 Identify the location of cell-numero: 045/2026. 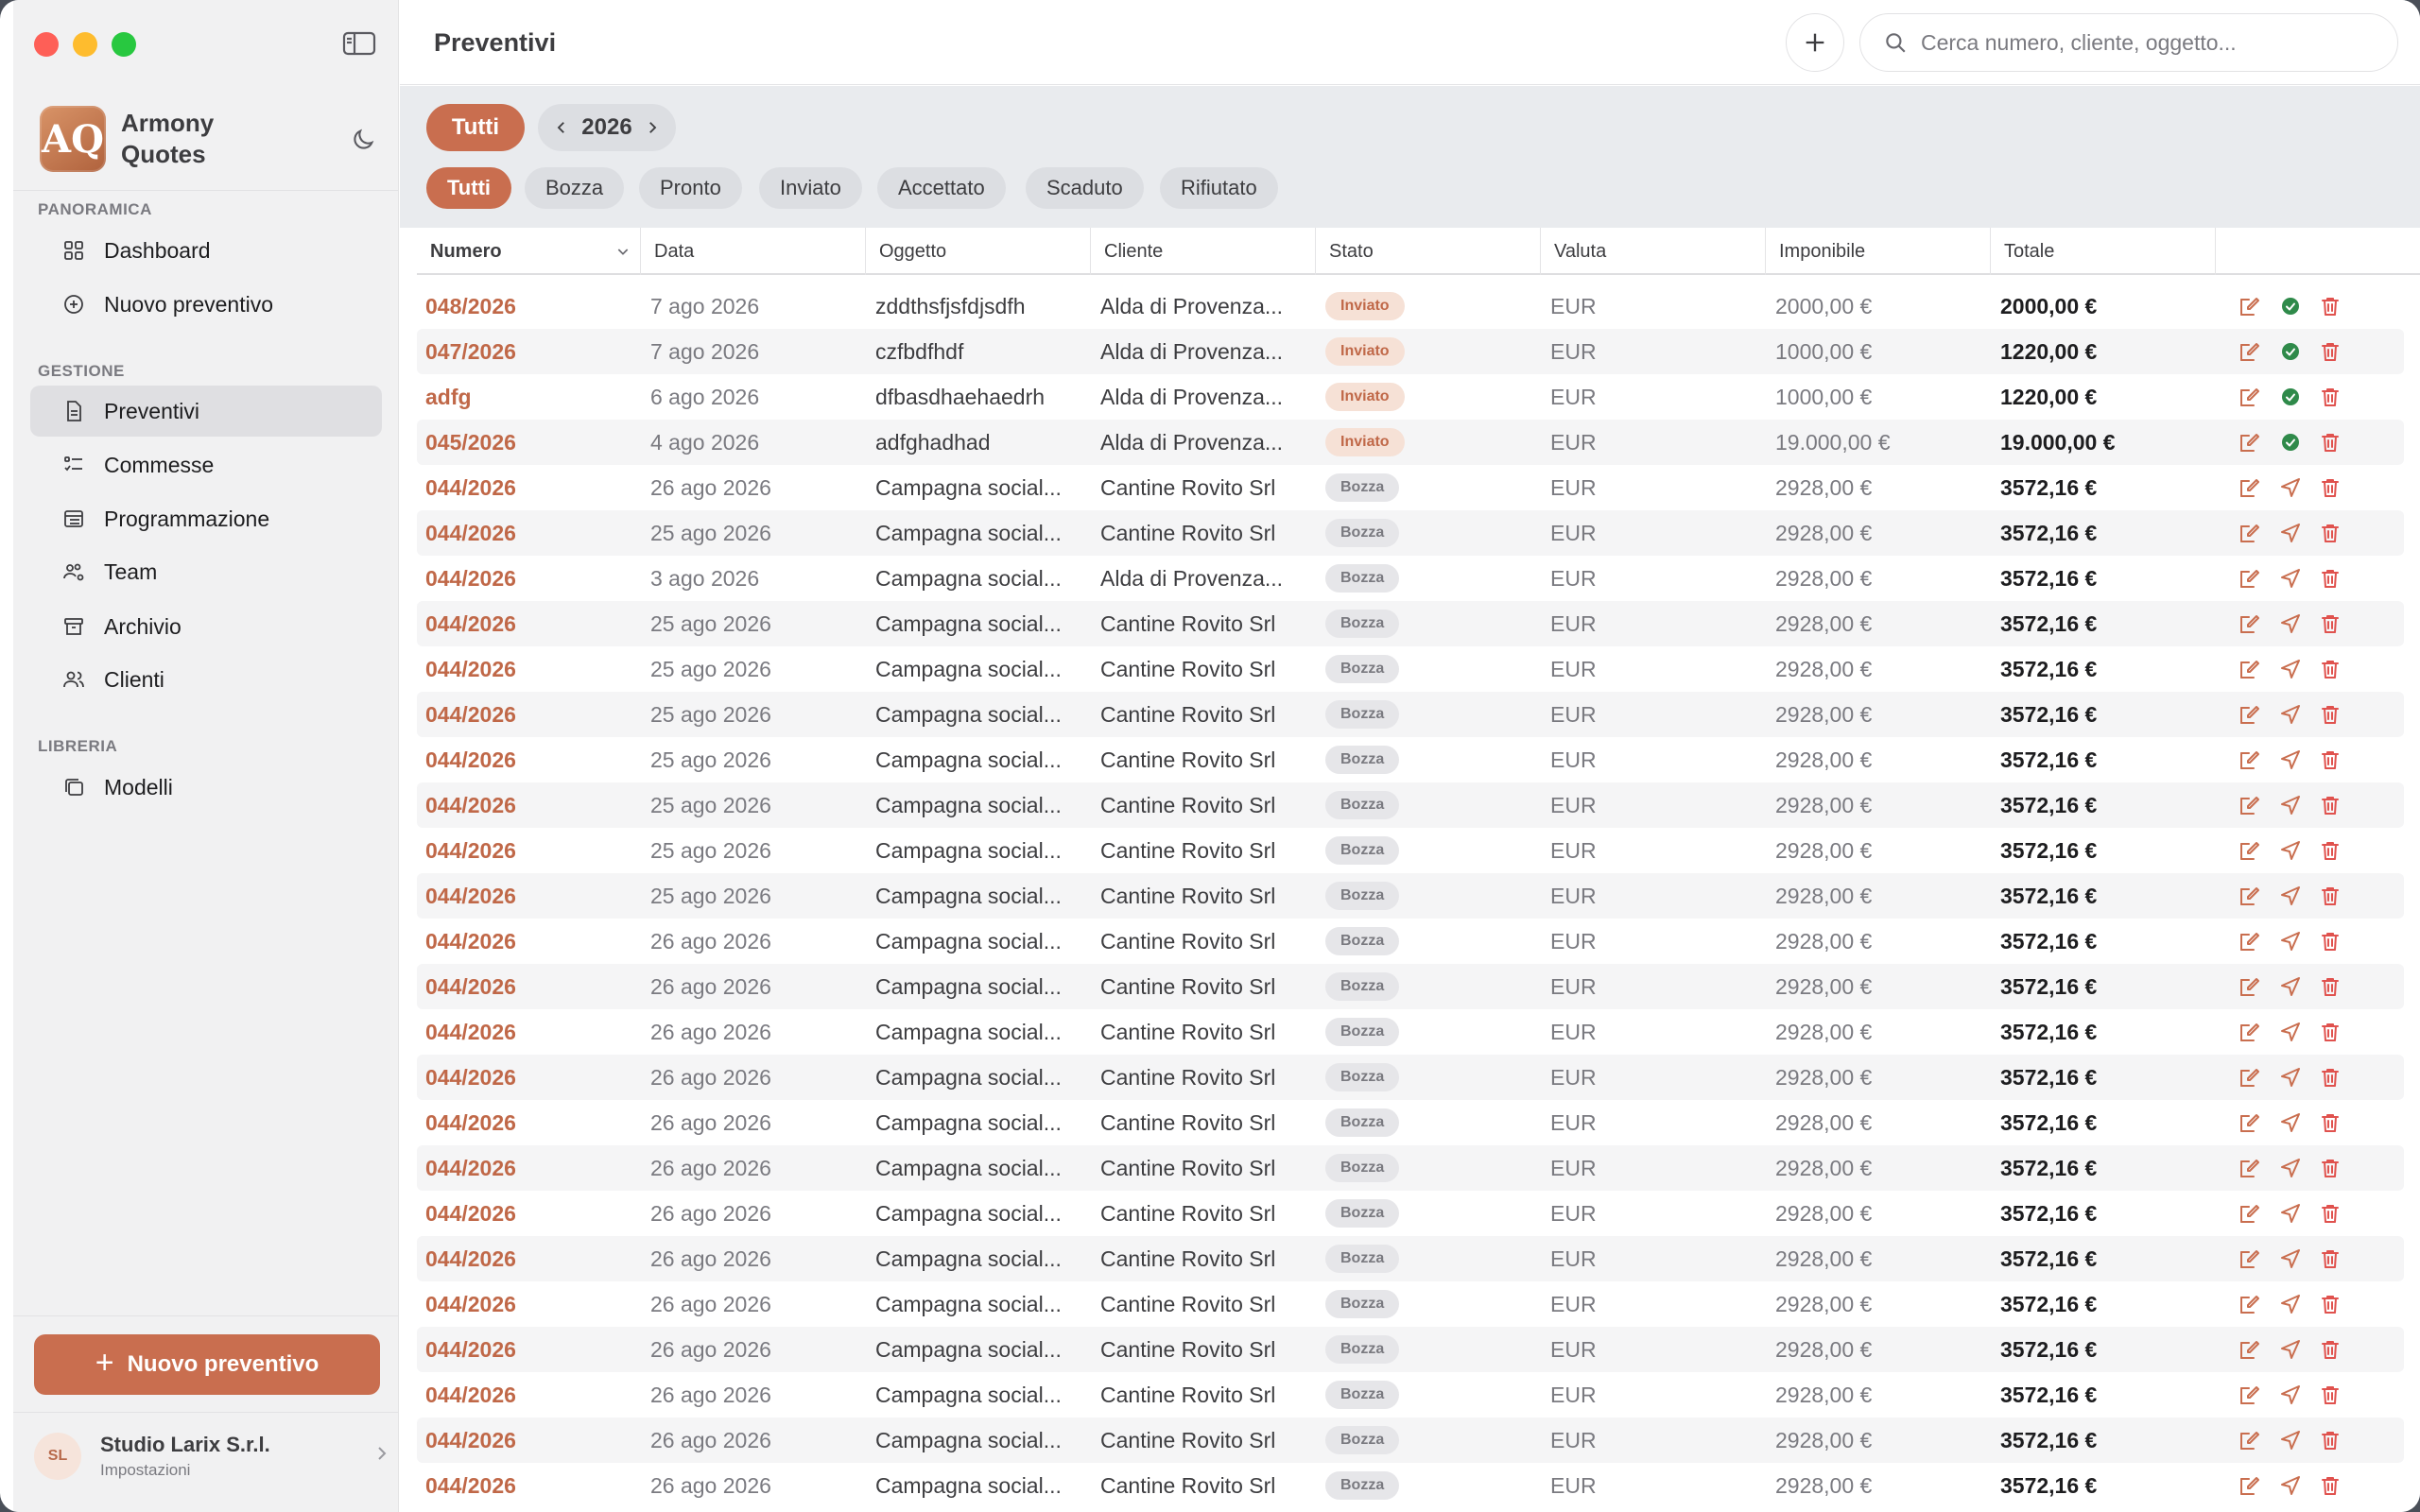
(471, 442).